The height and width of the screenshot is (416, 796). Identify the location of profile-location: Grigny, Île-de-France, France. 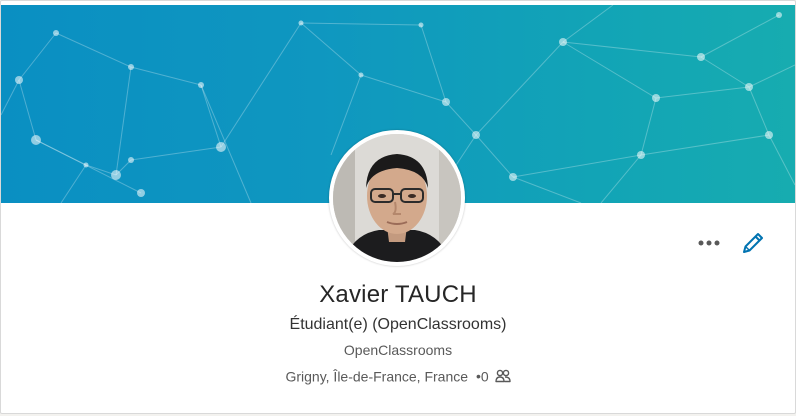
(377, 376).